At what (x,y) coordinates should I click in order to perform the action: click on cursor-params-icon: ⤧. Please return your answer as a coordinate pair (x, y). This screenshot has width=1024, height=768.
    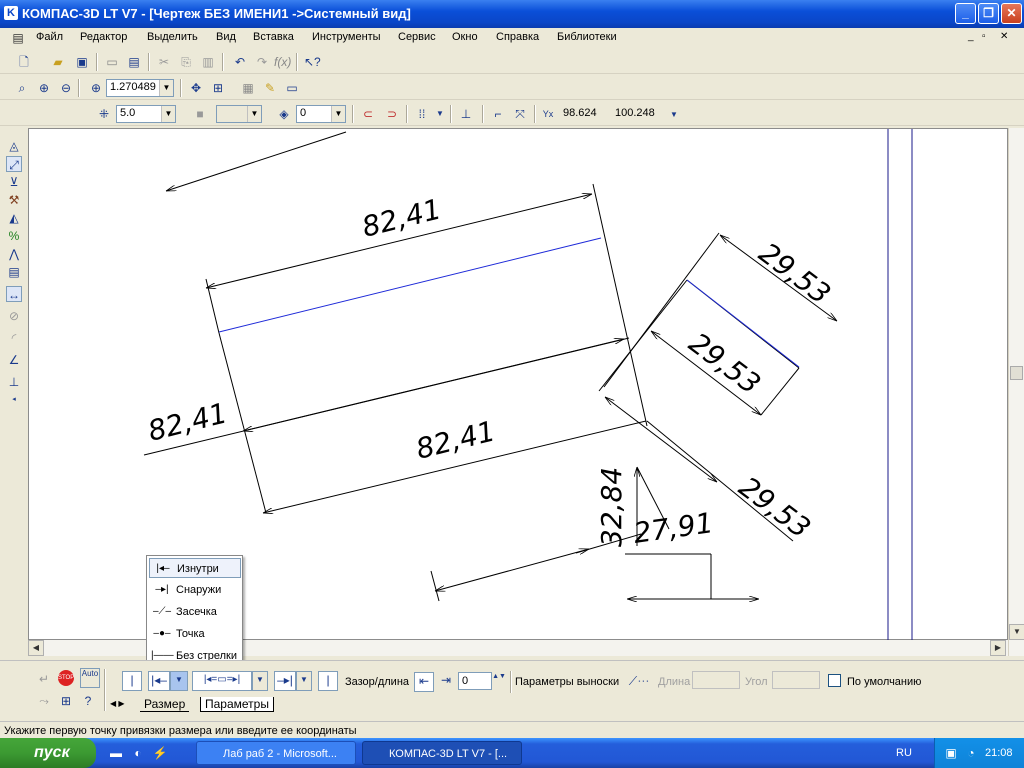
    Looking at the image, I should click on (520, 114).